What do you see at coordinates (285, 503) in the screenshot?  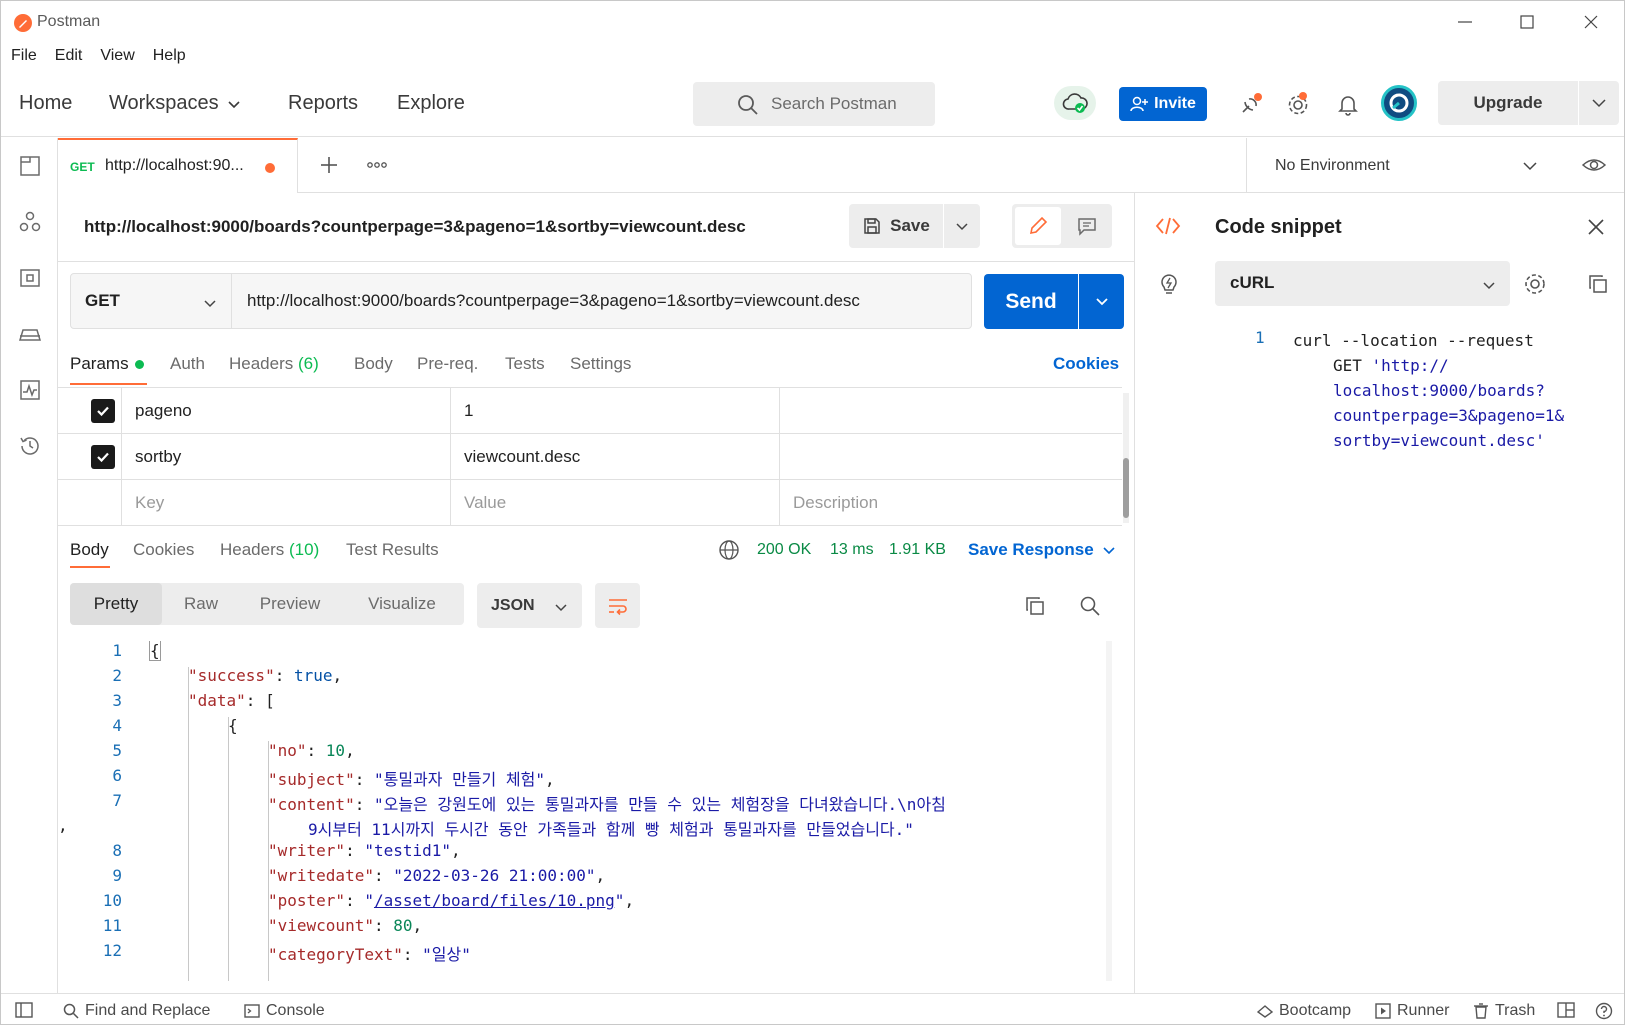 I see `new-param-key: Key` at bounding box center [285, 503].